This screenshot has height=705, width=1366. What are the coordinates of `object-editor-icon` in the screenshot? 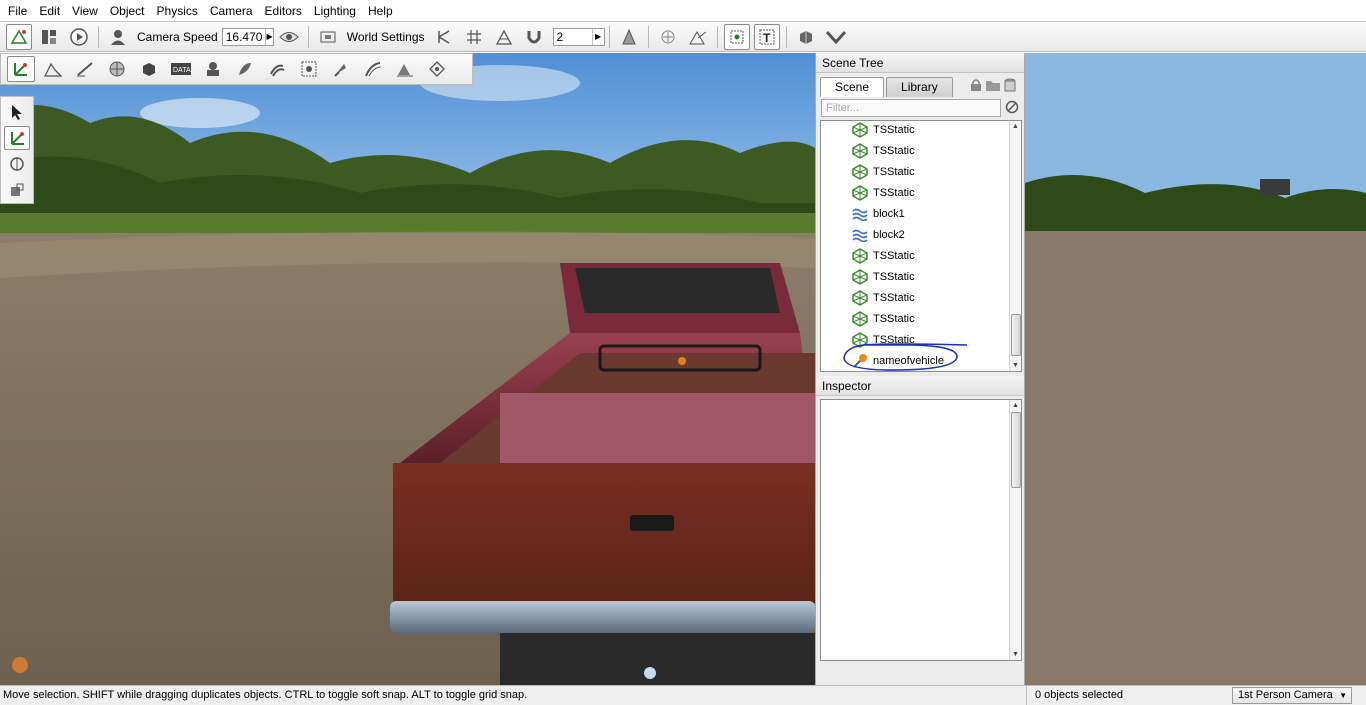 It's located at (21, 69).